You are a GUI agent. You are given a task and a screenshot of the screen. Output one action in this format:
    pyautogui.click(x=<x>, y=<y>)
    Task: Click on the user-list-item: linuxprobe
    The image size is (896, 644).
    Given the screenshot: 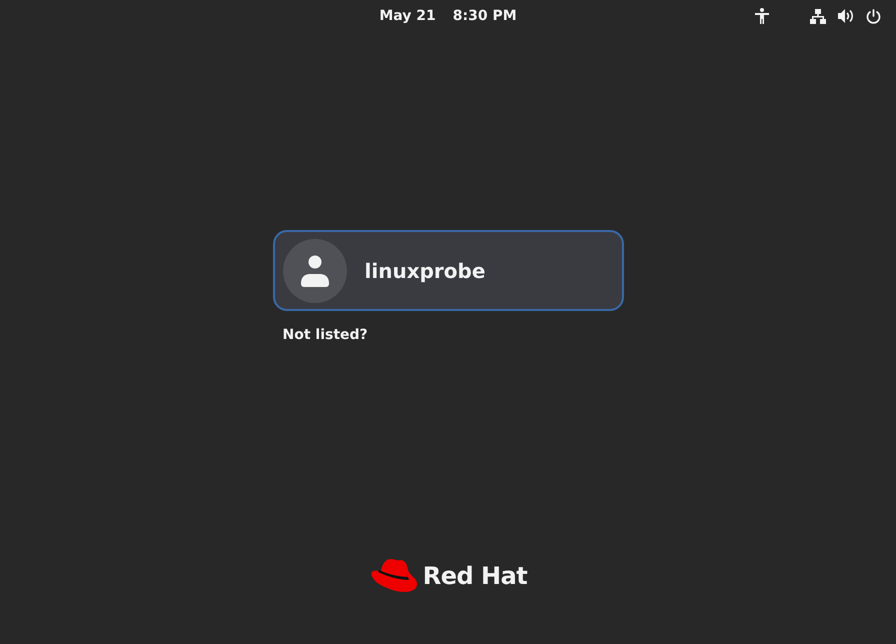 What is the action you would take?
    pyautogui.click(x=448, y=270)
    